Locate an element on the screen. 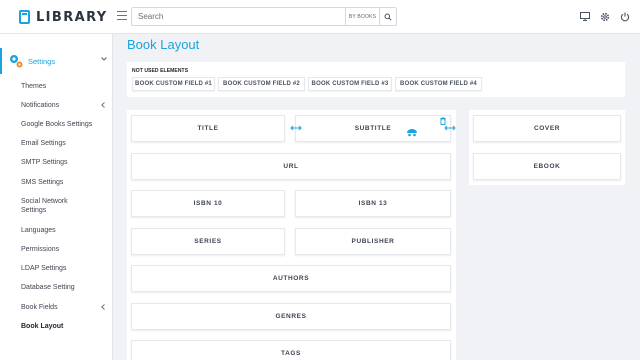 The width and height of the screenshot is (640, 360). layout-field-authors: AUTHORS is located at coordinates (291, 278).